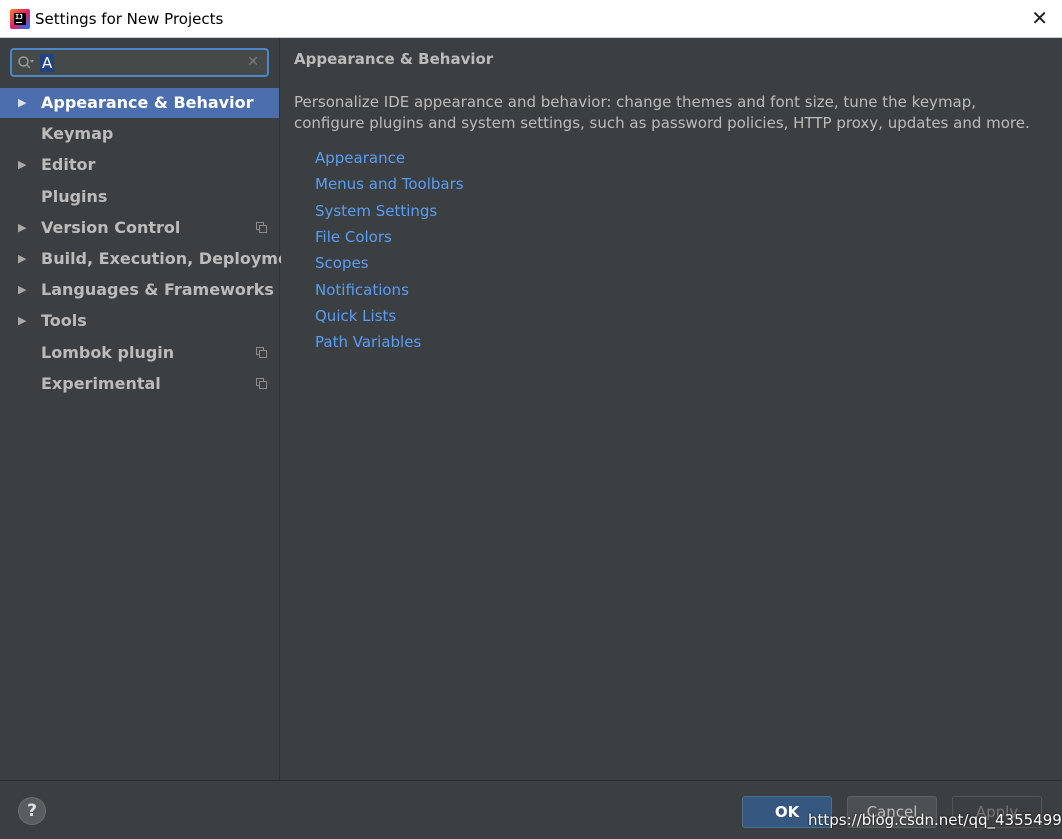  Describe the element at coordinates (1039, 18) in the screenshot. I see `close-icon: ✕` at that location.